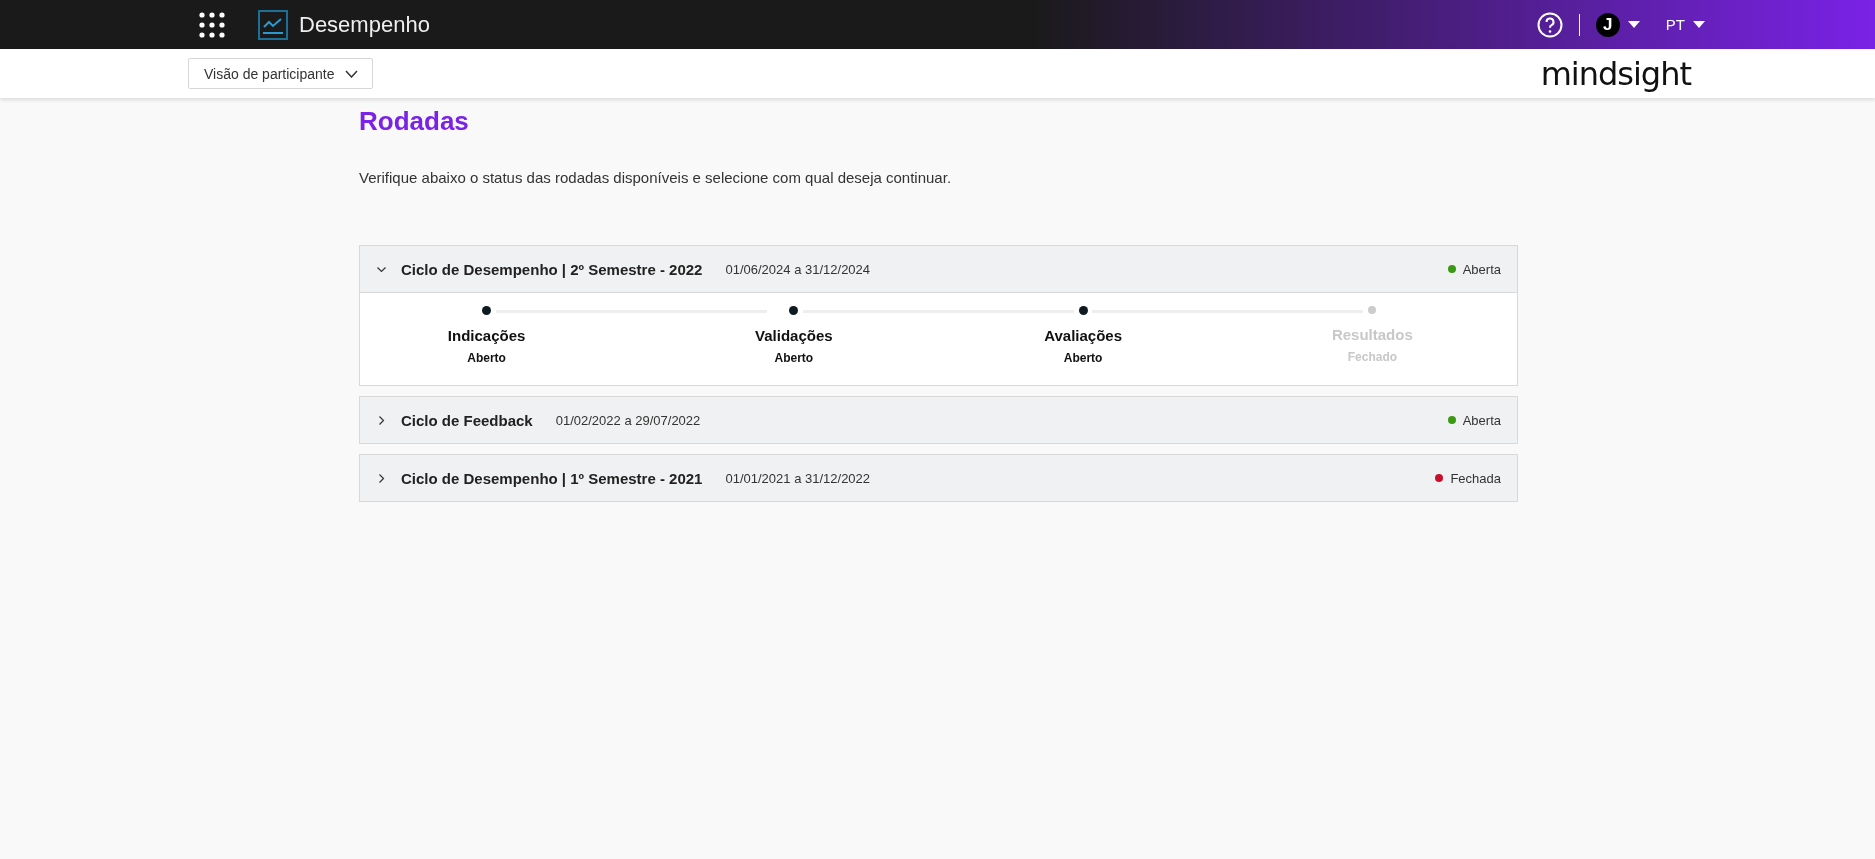  Describe the element at coordinates (414, 122) in the screenshot. I see `page-title: Rodadas` at that location.